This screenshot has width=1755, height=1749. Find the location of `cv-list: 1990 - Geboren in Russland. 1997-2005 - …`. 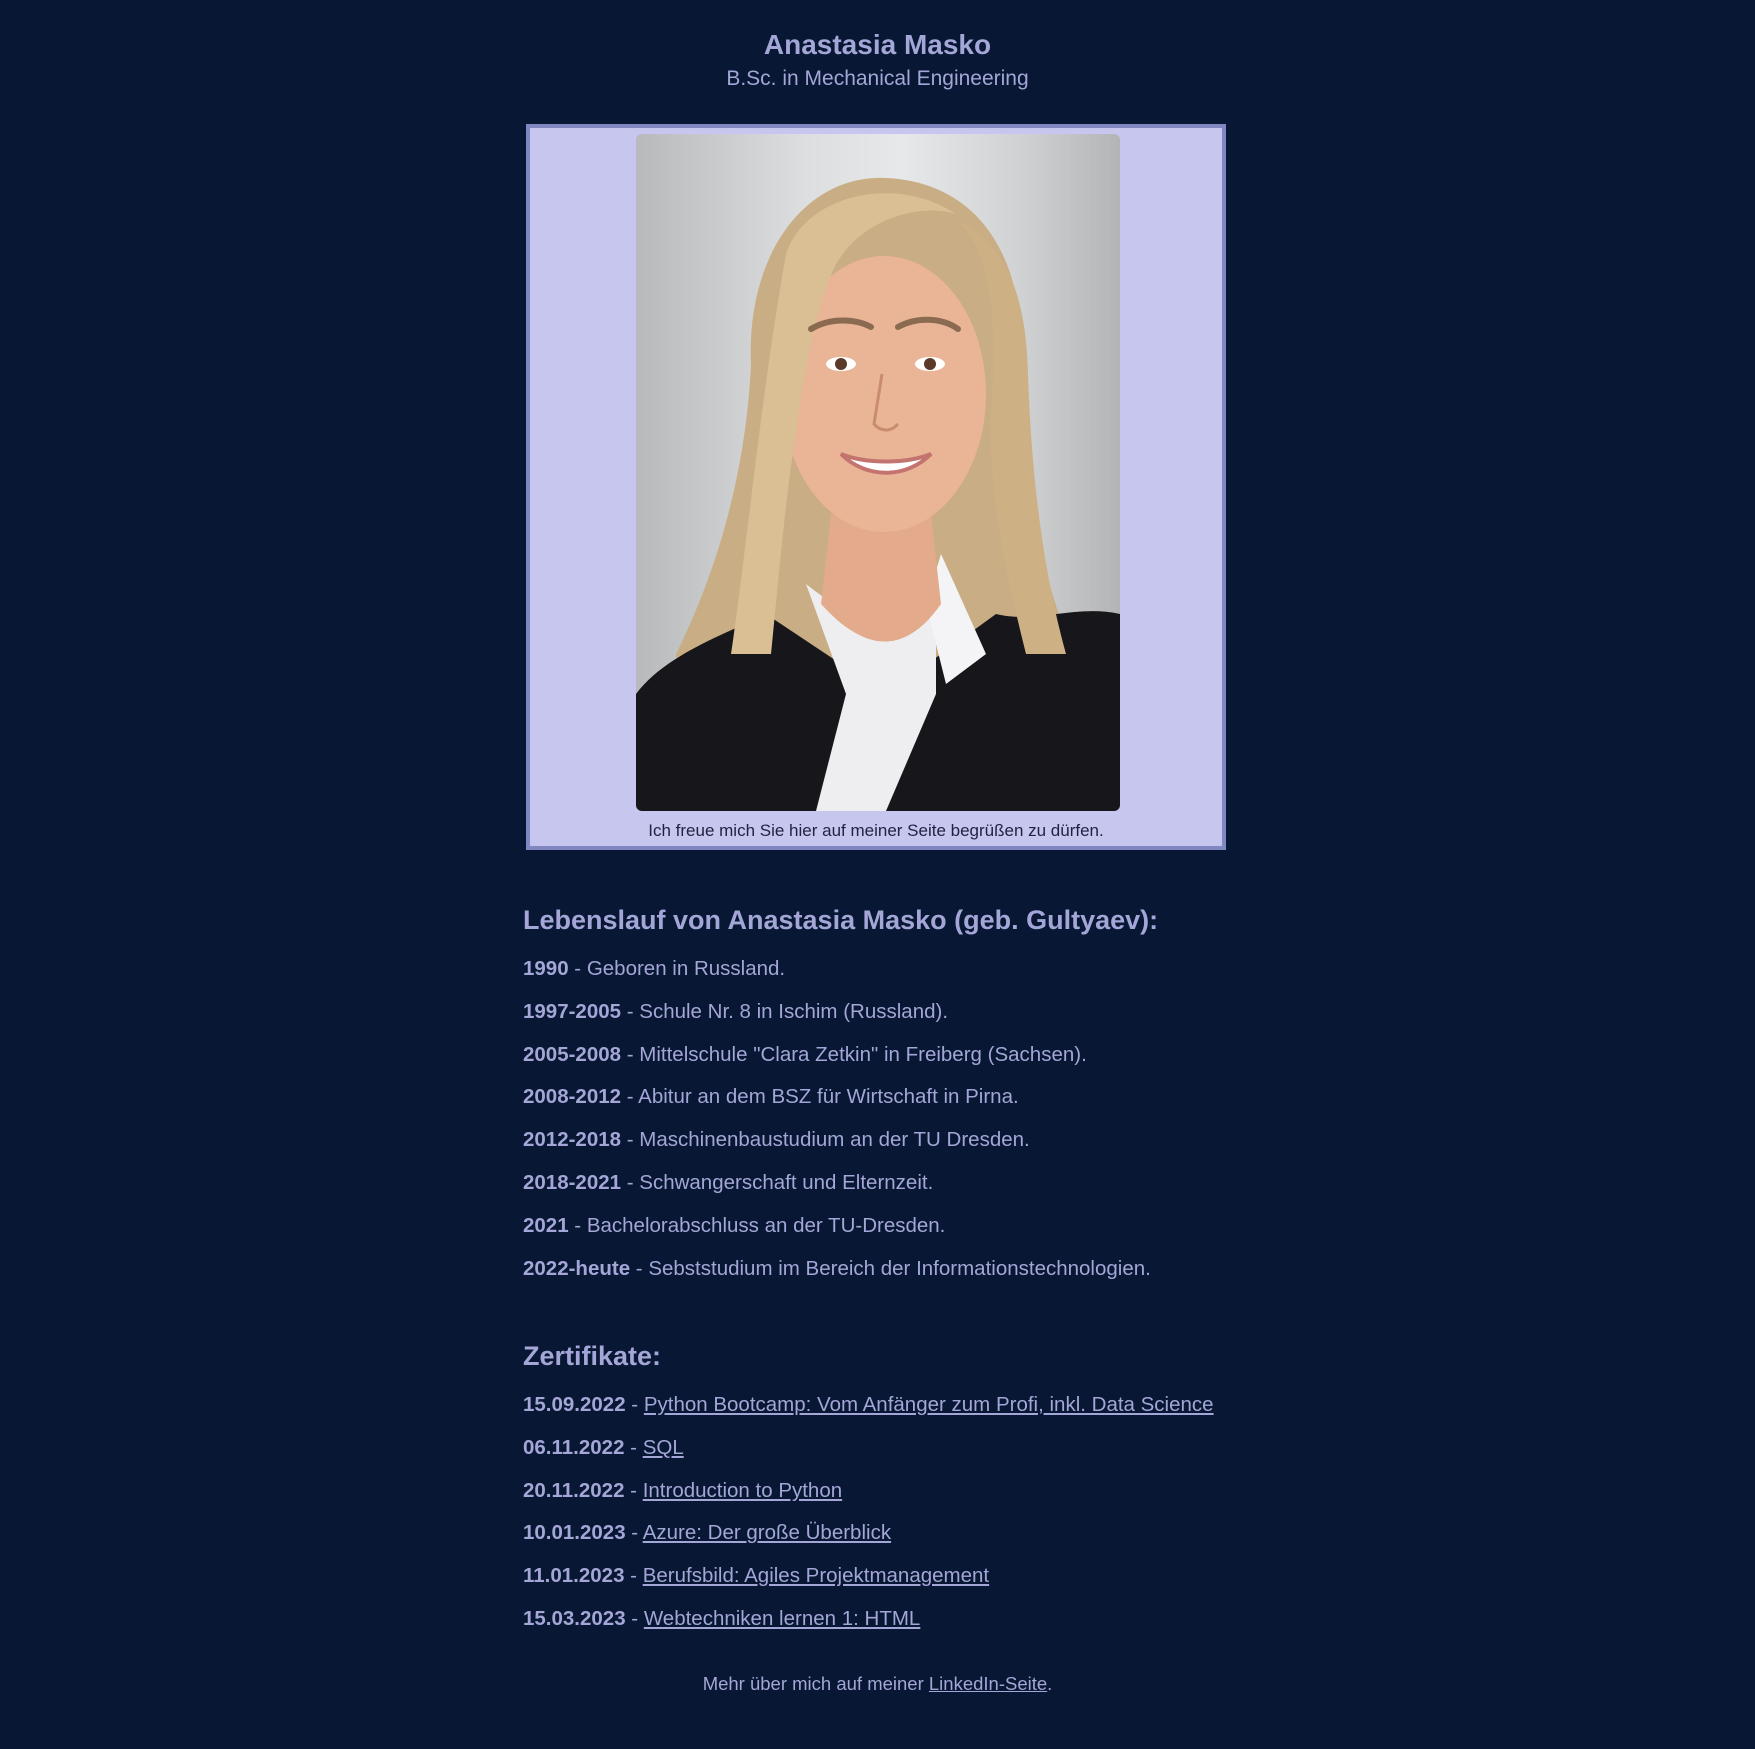

cv-list: 1990 - Geboren in Russland. 1997-2005 - … is located at coordinates (883, 1119).